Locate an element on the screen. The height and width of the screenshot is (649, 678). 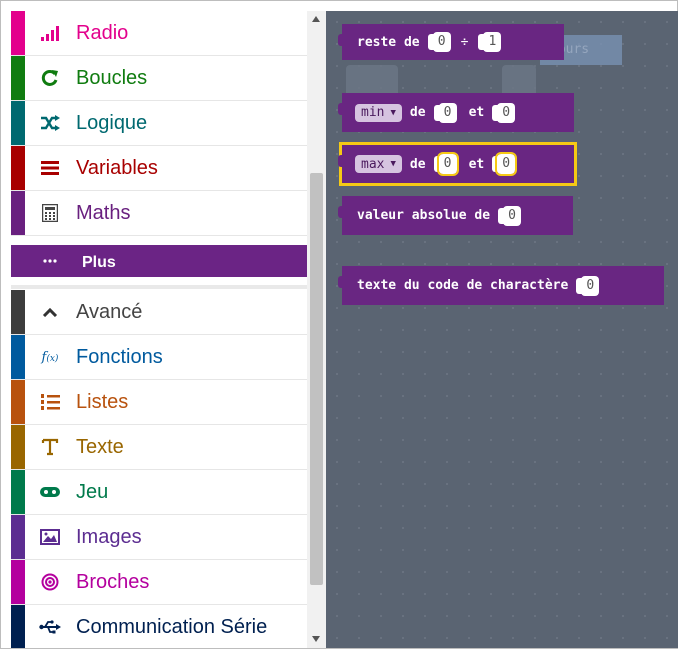
function-dropdown: min ▼ is located at coordinates (378, 112).